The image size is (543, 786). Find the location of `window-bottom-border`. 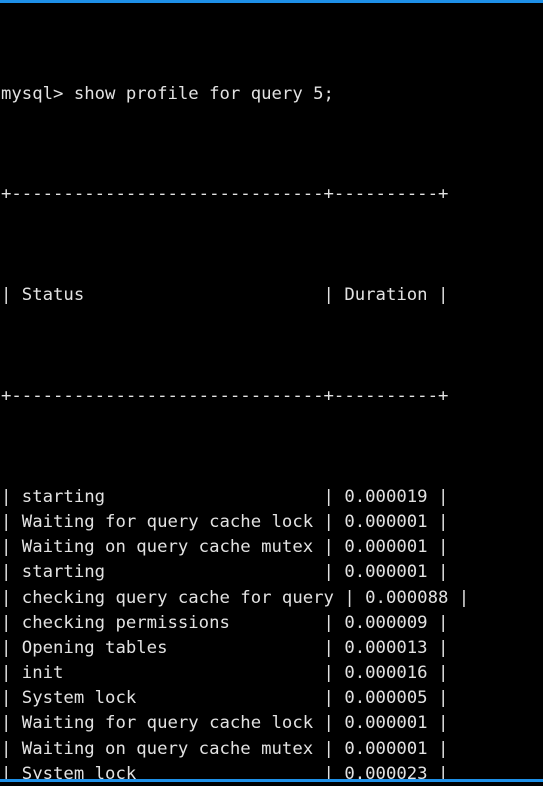

window-bottom-border is located at coordinates (271, 780).